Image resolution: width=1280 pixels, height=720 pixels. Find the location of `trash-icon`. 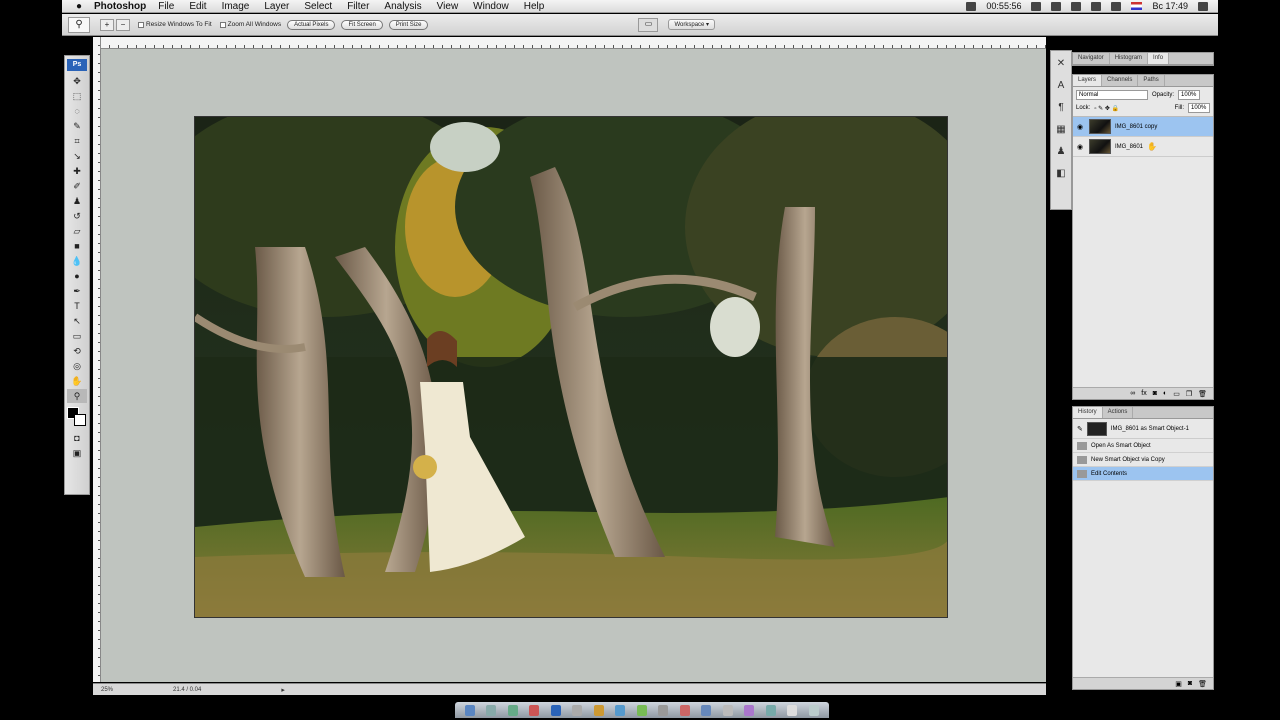

trash-icon is located at coordinates (814, 710).